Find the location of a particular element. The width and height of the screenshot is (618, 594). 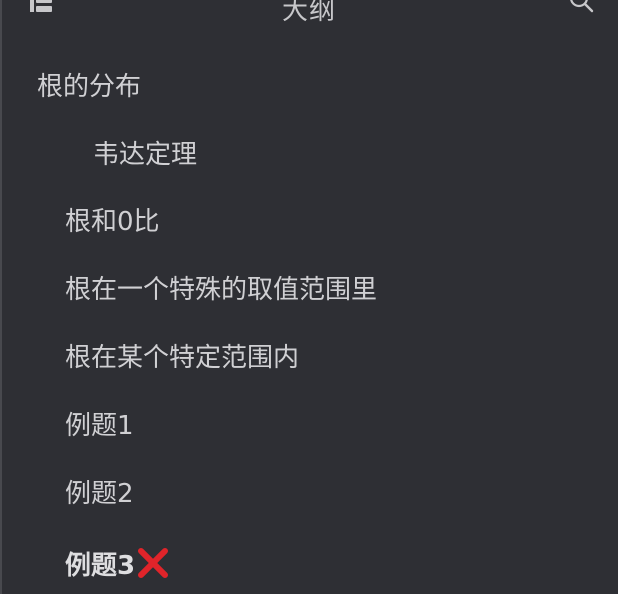

outline-item-label: 韦达定理 is located at coordinates (145, 155).